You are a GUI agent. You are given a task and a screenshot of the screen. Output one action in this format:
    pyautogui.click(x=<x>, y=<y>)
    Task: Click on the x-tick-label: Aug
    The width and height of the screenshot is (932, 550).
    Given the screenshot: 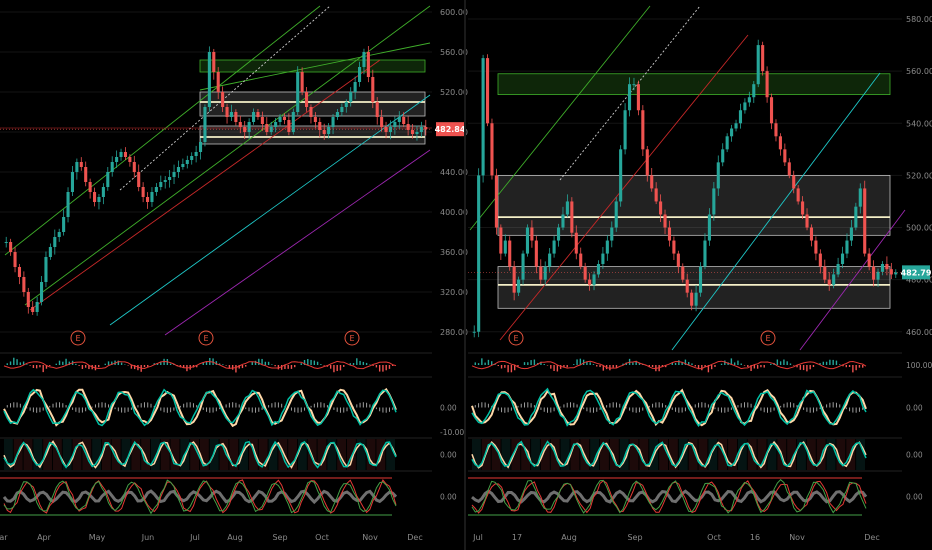 What is the action you would take?
    pyautogui.click(x=569, y=537)
    